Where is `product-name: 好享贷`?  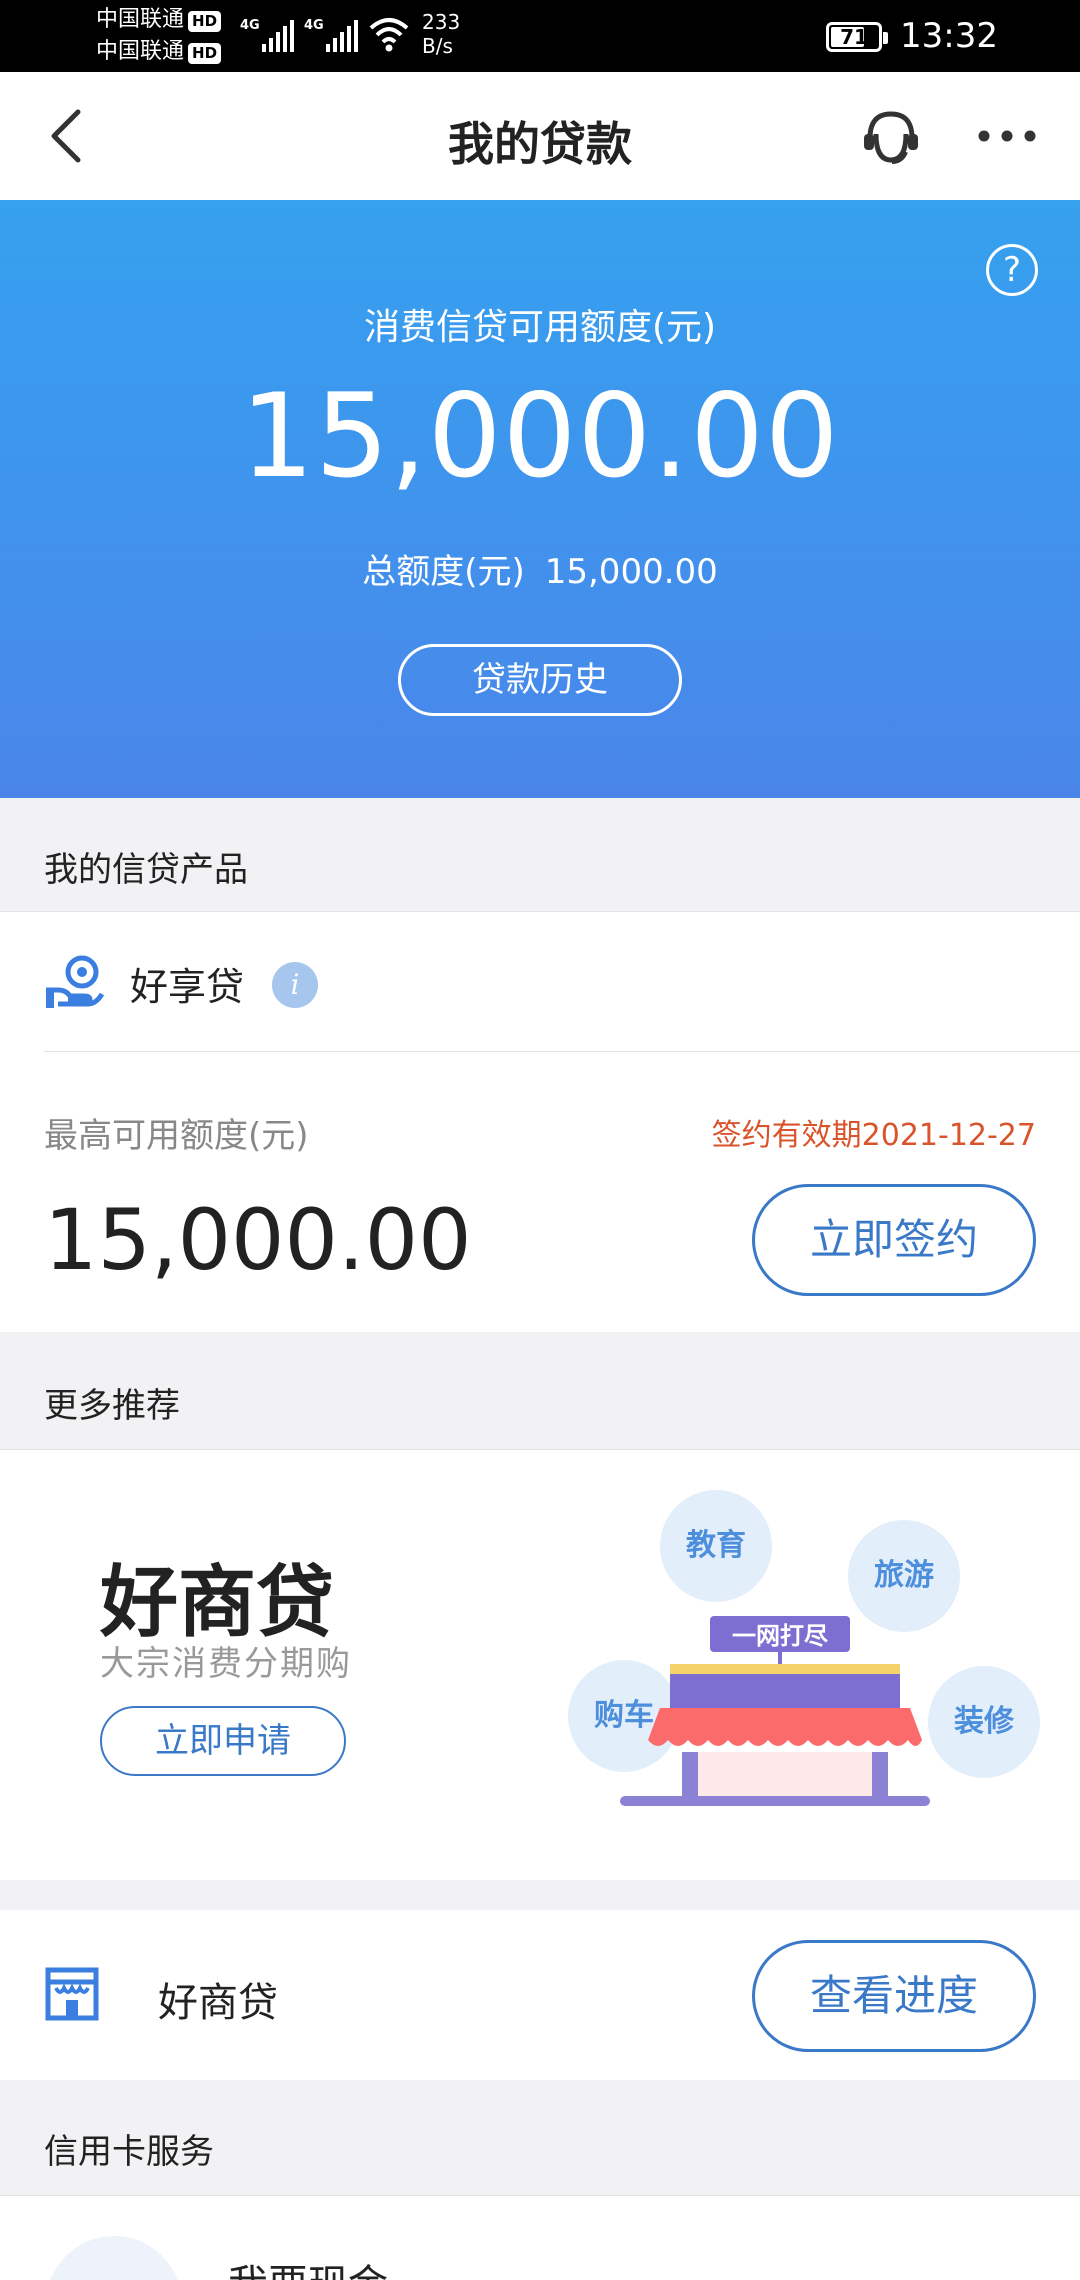
product-name: 好享贷 is located at coordinates (187, 987).